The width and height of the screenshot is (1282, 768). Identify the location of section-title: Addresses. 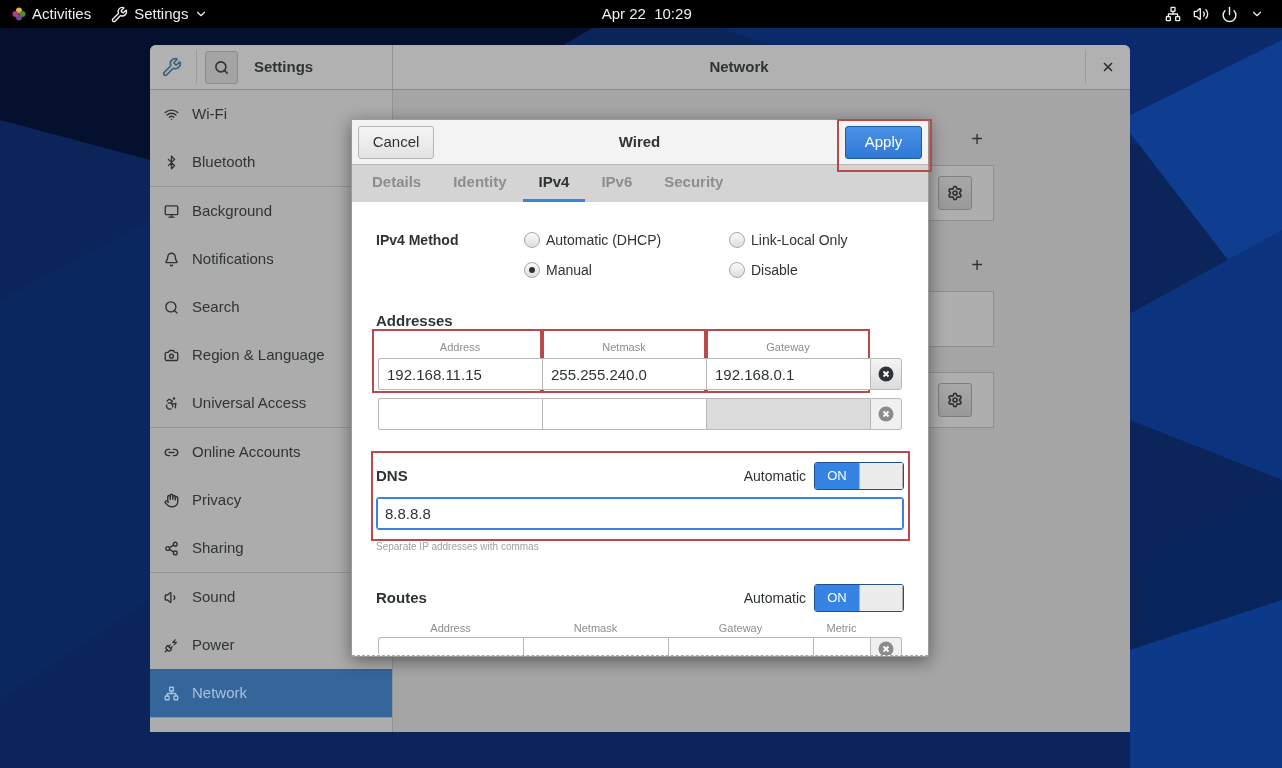
(415, 320).